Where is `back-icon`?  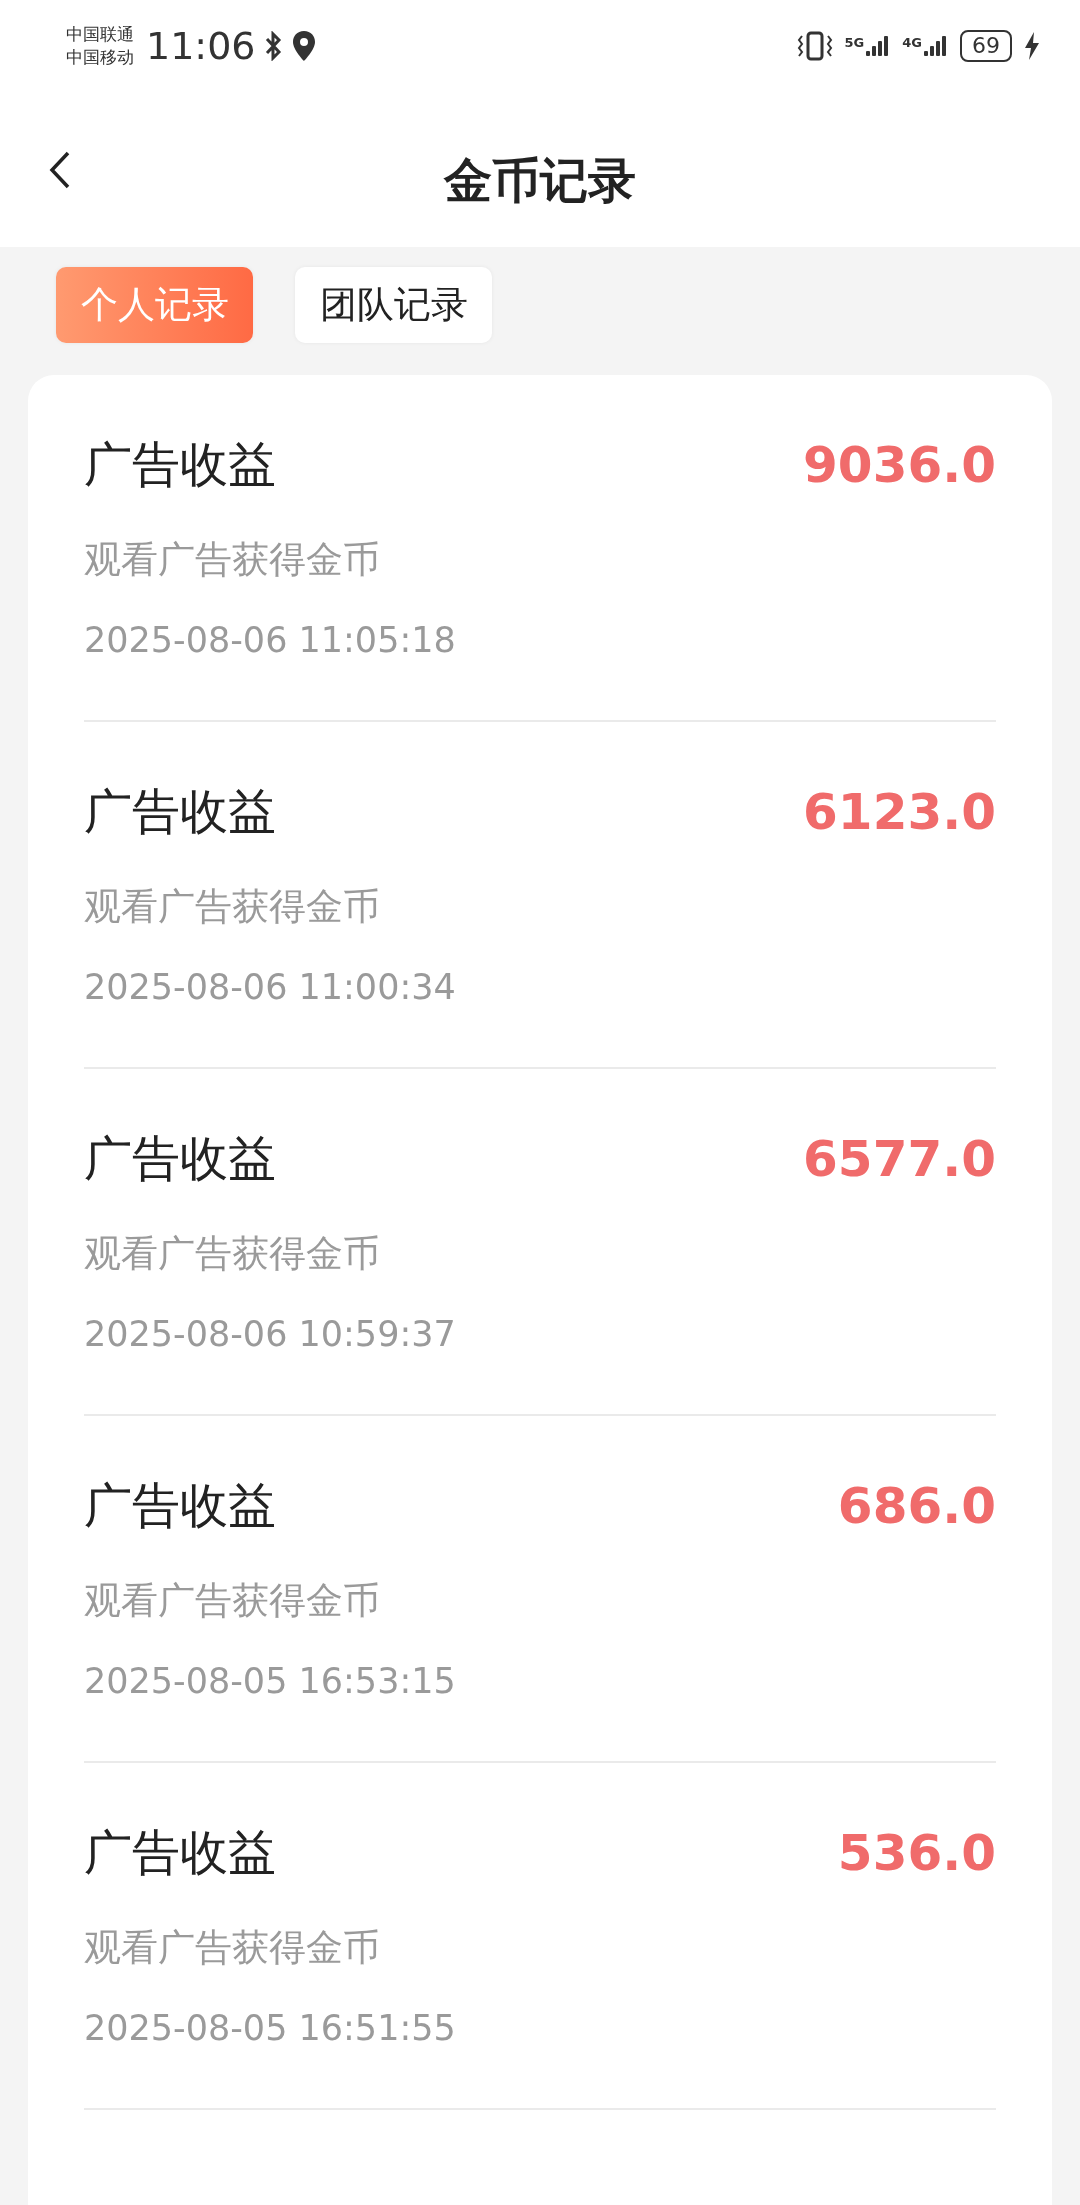
back-icon is located at coordinates (60, 170).